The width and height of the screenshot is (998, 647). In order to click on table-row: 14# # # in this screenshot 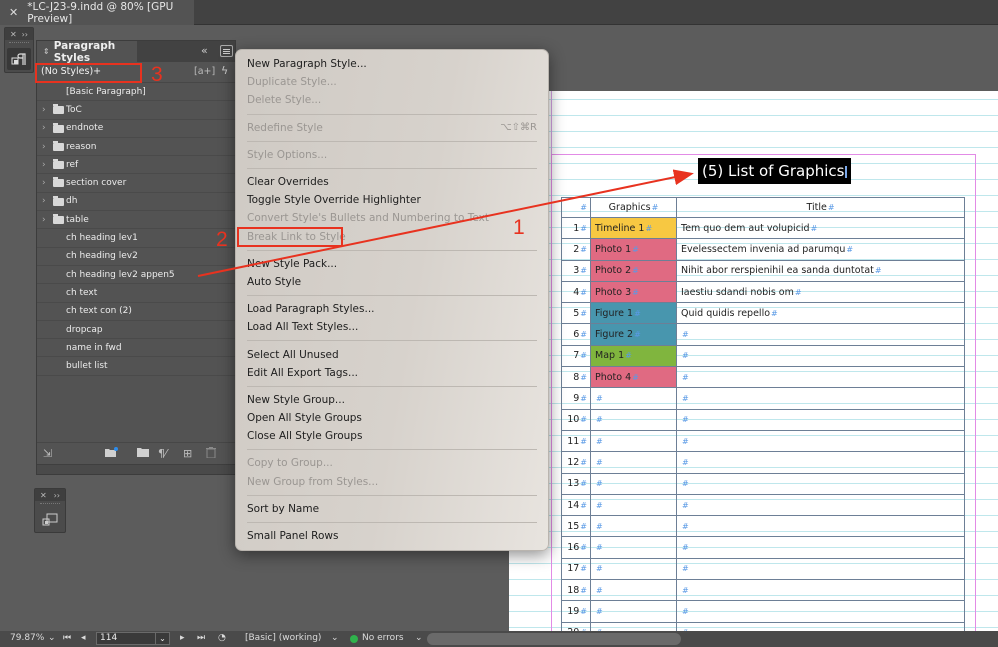, I will do `click(763, 505)`.